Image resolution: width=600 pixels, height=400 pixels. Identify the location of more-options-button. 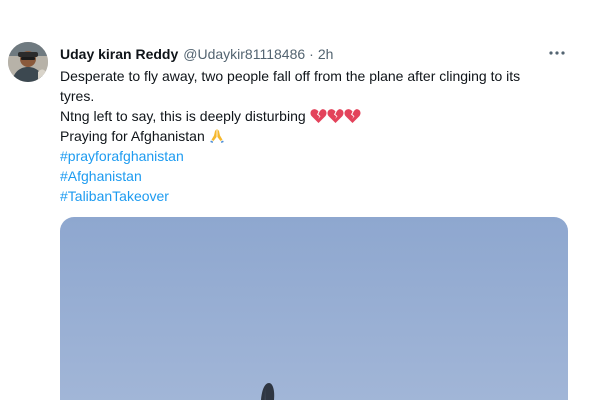
(557, 53).